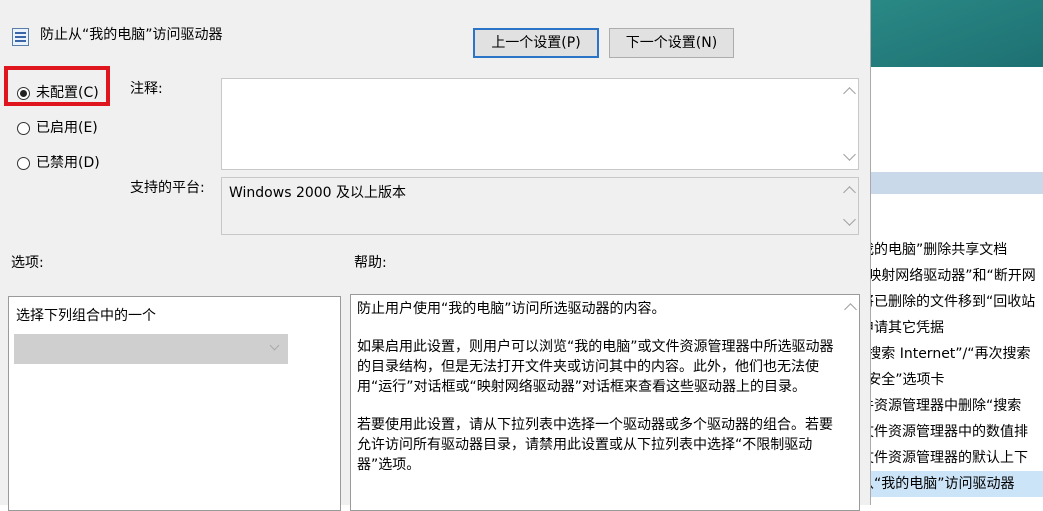 This screenshot has height=511, width=1043. What do you see at coordinates (151, 349) in the screenshot?
I see `drive-restriction-dropdown` at bounding box center [151, 349].